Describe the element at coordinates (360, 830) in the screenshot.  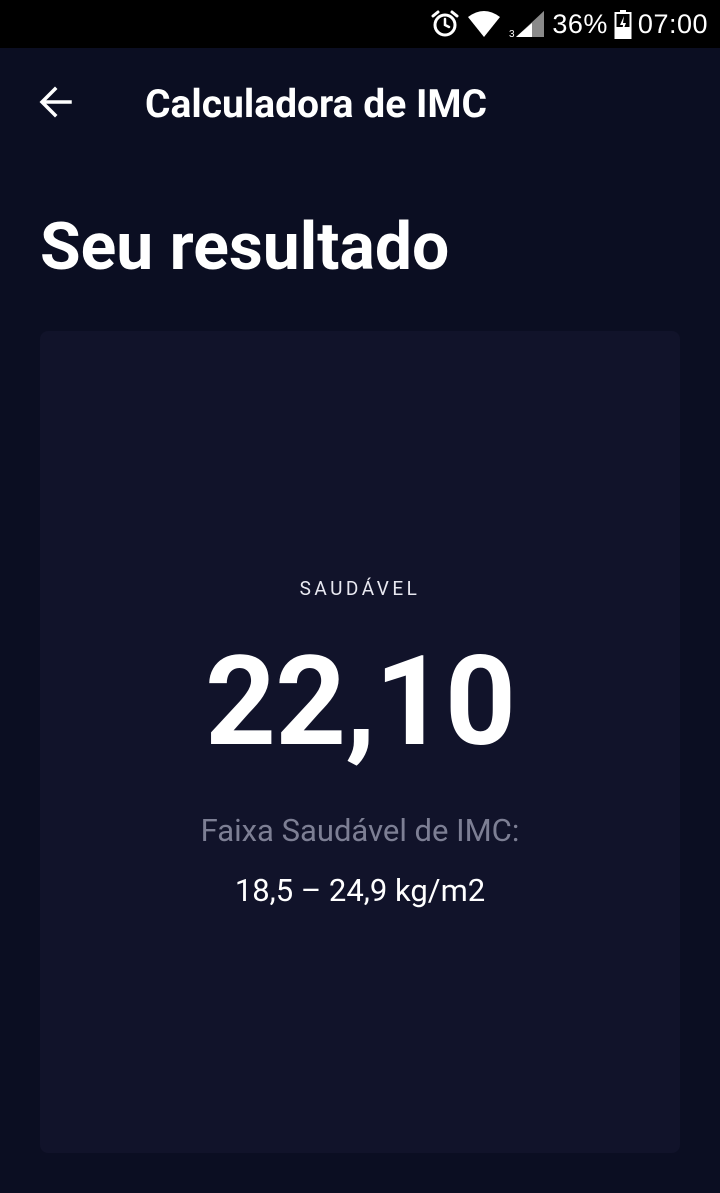
I see `healthy-range-label: Faixa Saudável de IMC:` at that location.